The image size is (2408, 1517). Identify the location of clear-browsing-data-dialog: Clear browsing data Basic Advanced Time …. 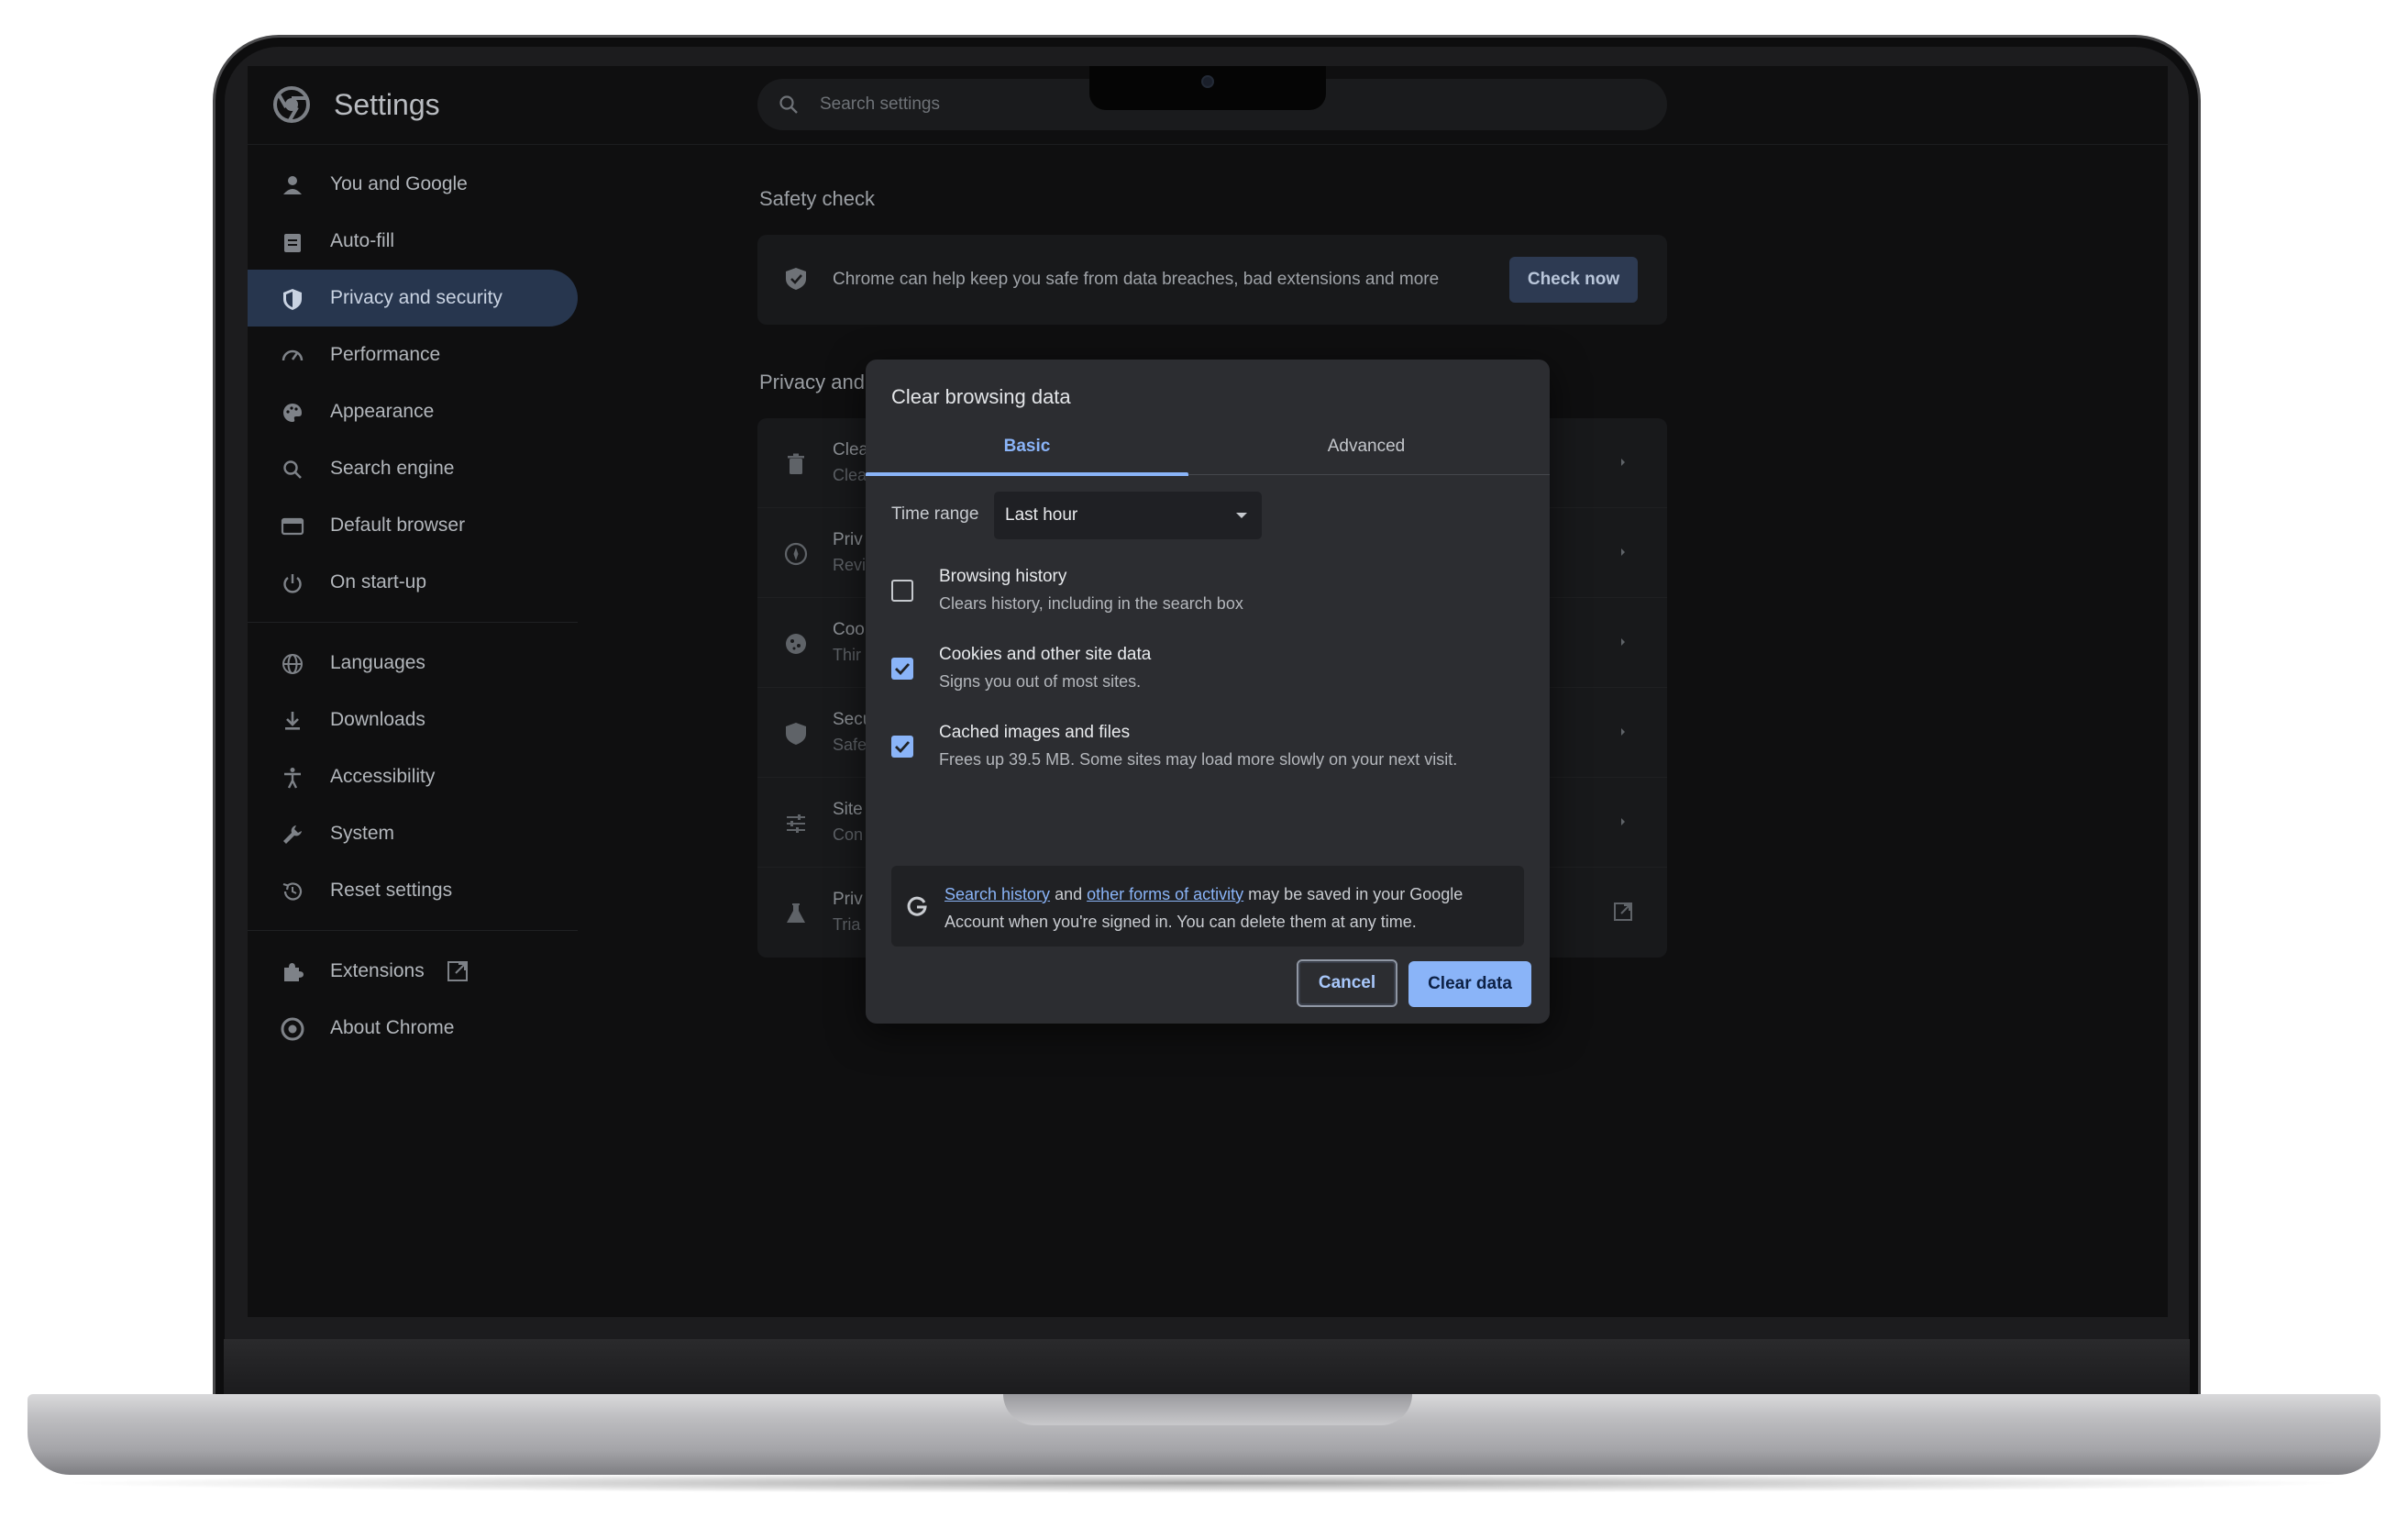
(1208, 692).